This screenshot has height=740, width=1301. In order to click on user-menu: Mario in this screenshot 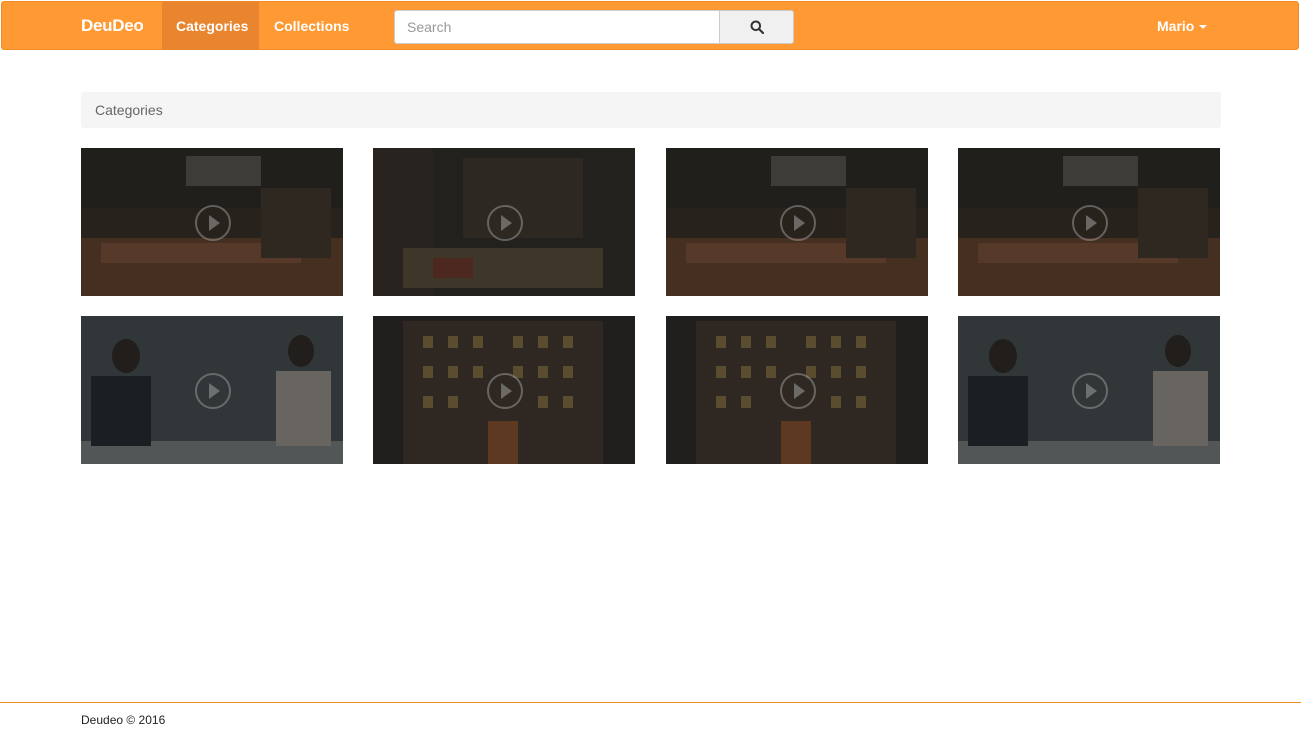, I will do `click(1182, 26)`.